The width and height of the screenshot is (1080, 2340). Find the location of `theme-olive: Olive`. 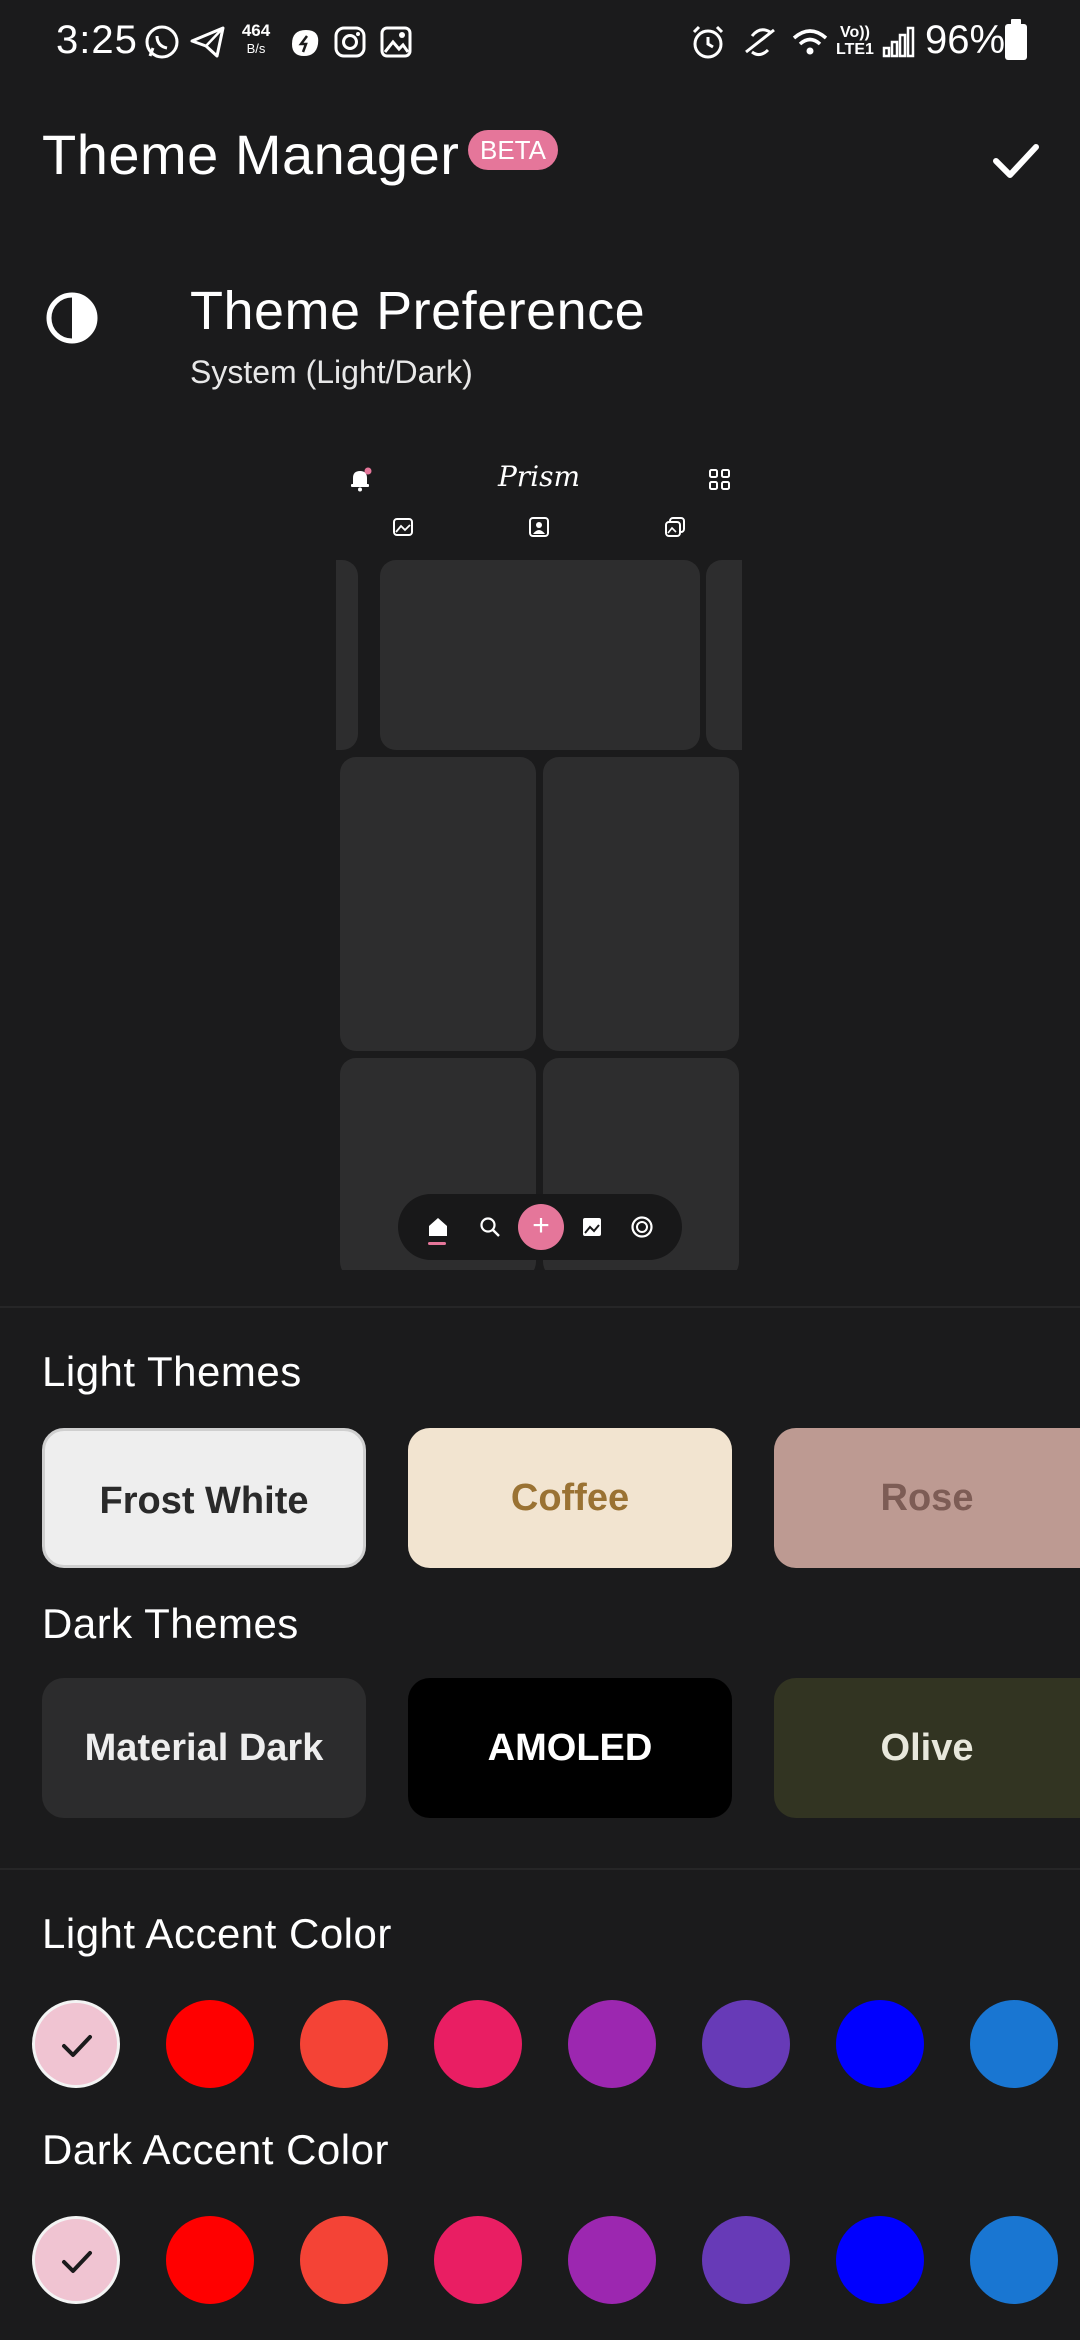

theme-olive: Olive is located at coordinates (927, 1748).